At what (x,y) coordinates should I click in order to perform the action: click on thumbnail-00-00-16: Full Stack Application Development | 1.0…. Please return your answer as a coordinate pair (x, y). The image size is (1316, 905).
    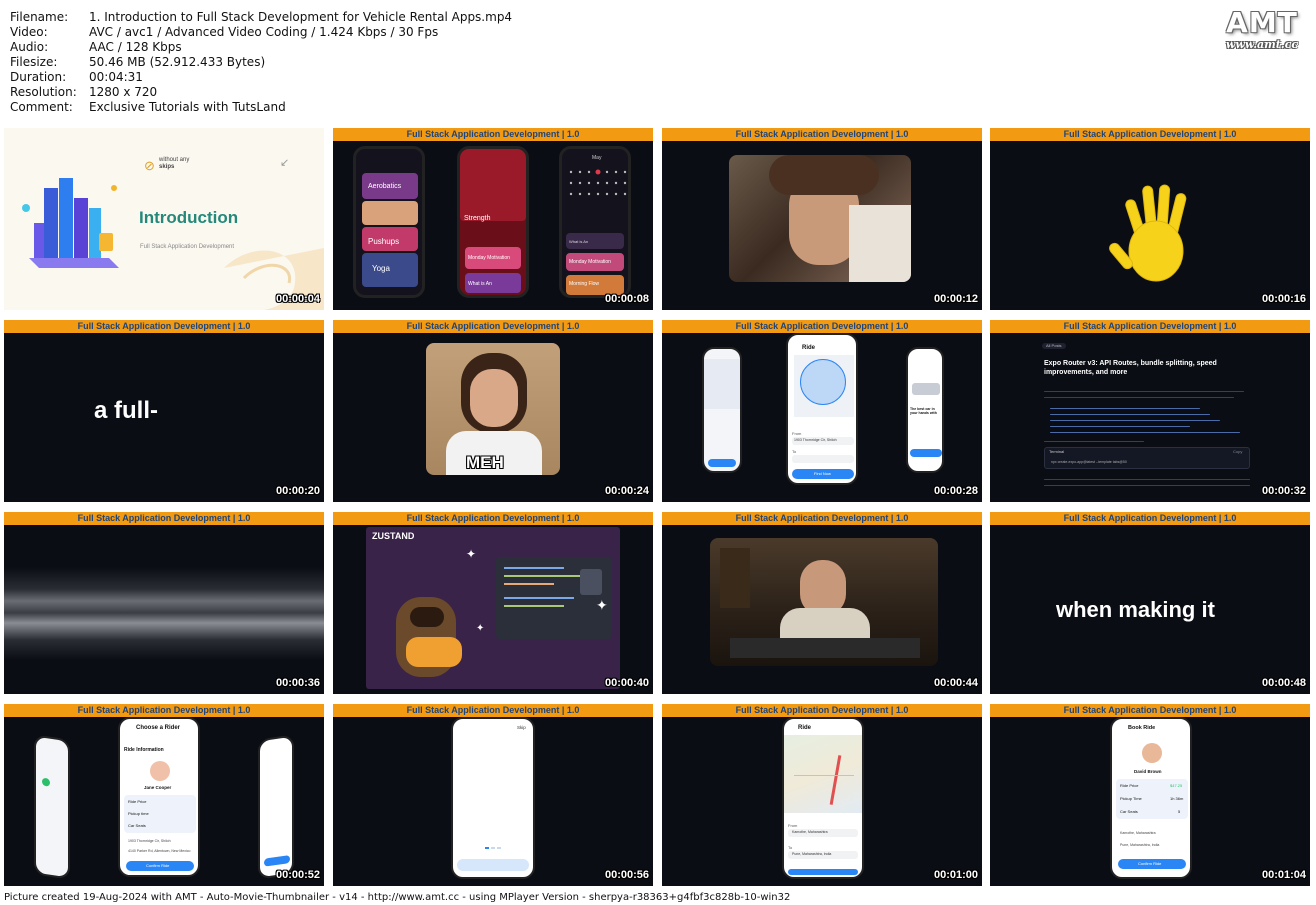
    Looking at the image, I should click on (1150, 219).